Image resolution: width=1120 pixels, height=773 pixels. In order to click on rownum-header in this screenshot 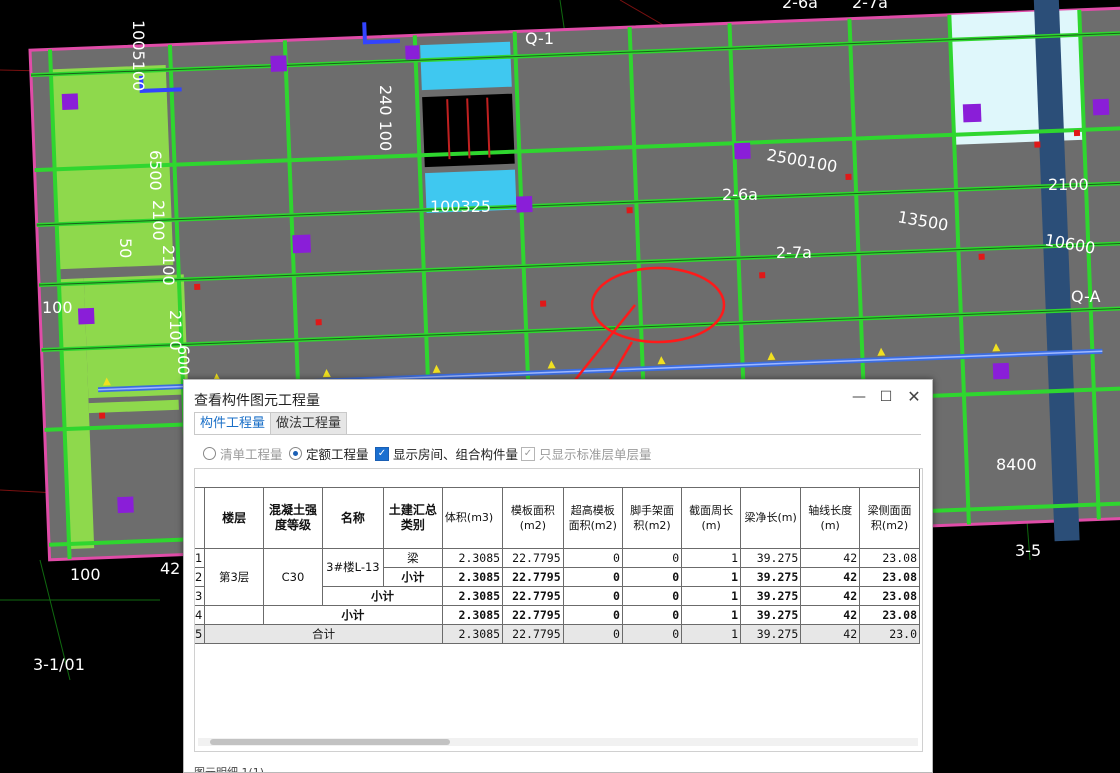, I will do `click(200, 517)`.